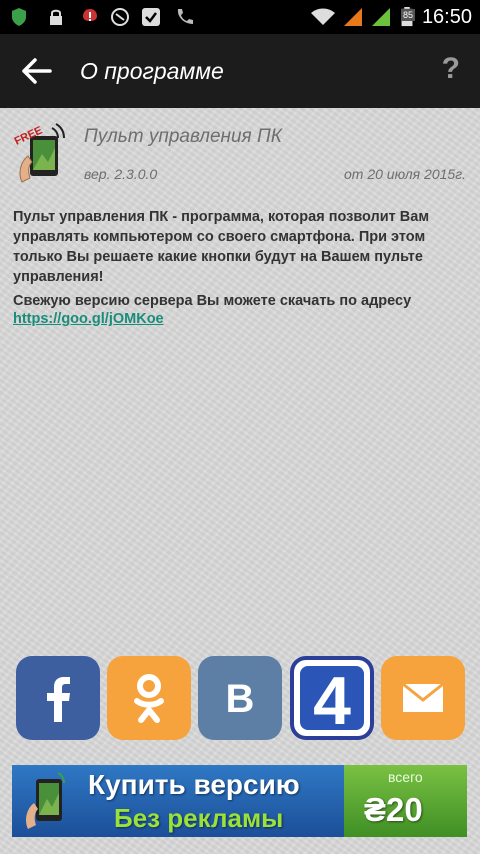  I want to click on alert-icon, so click(90, 15).